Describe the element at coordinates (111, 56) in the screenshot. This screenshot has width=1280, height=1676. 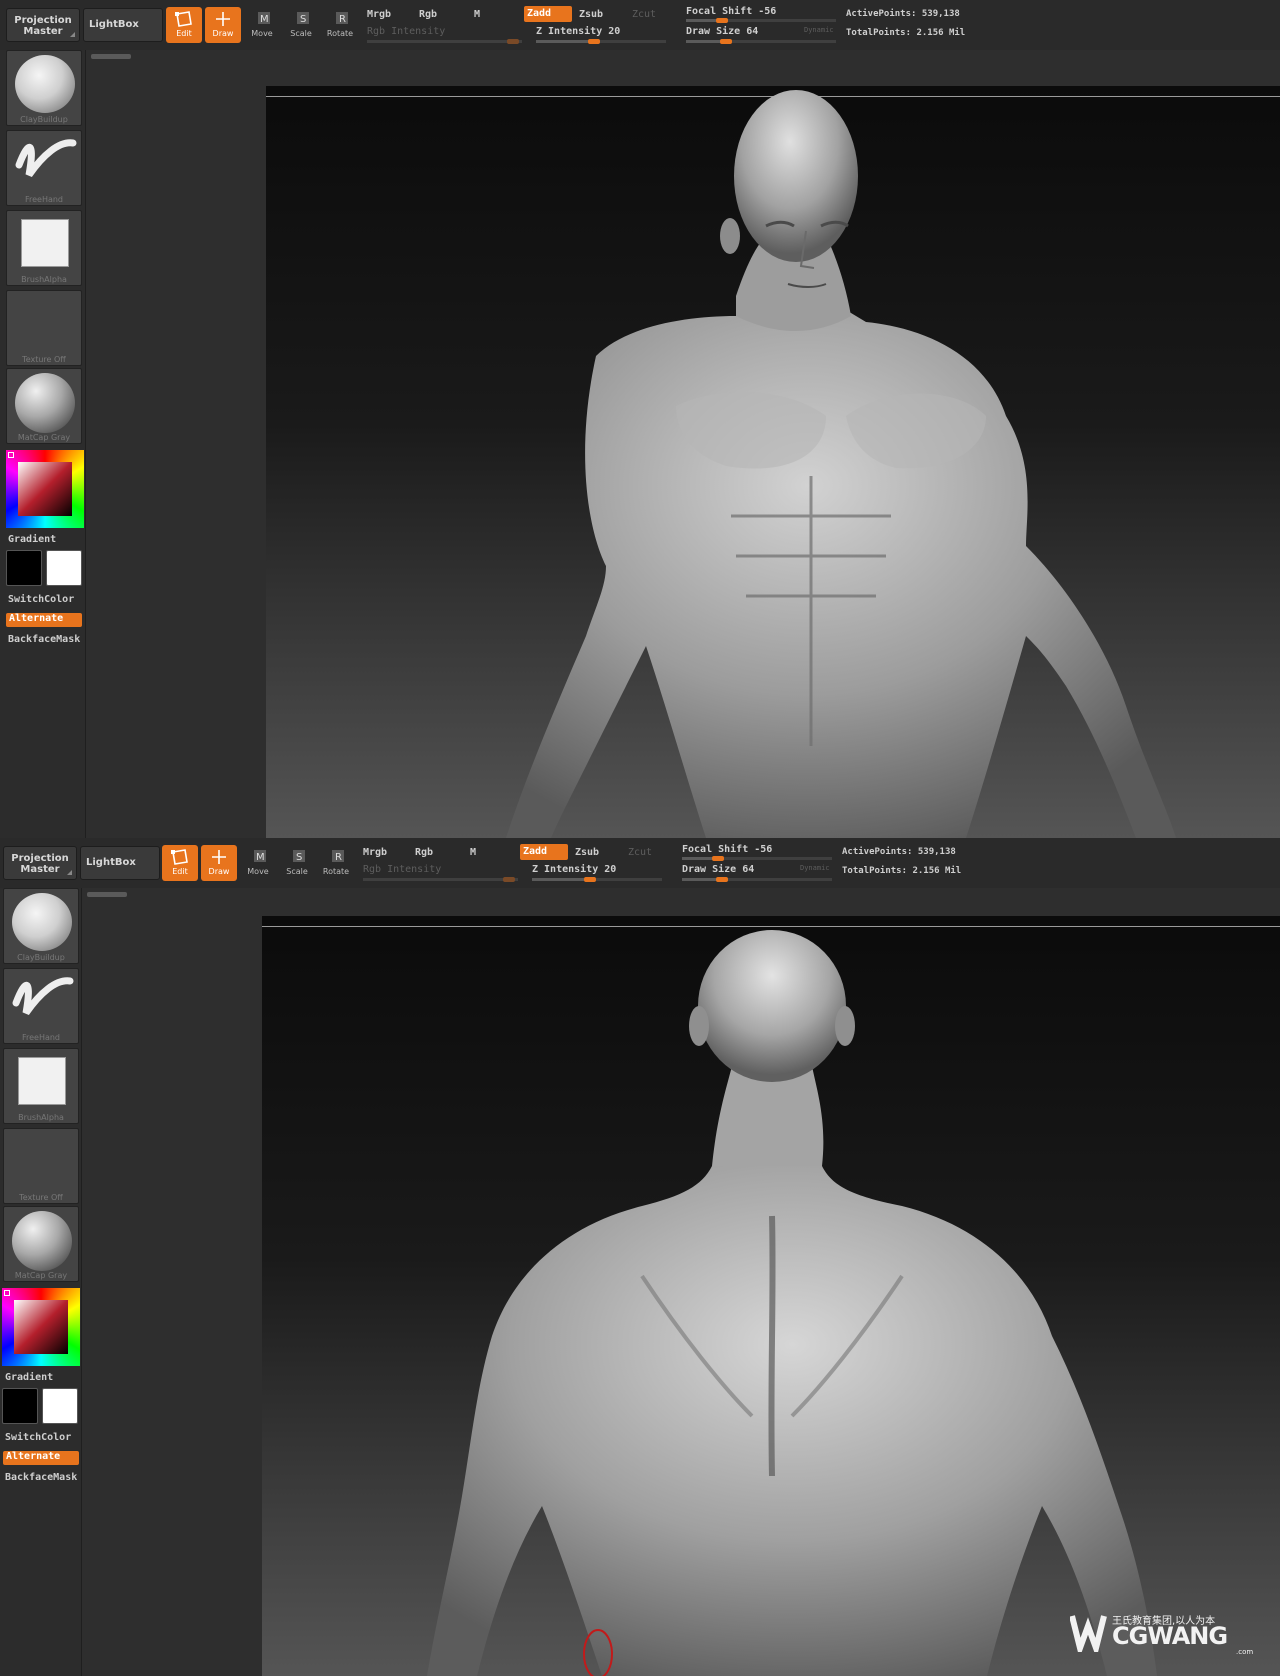
I see `sub-toolbar-handle` at that location.